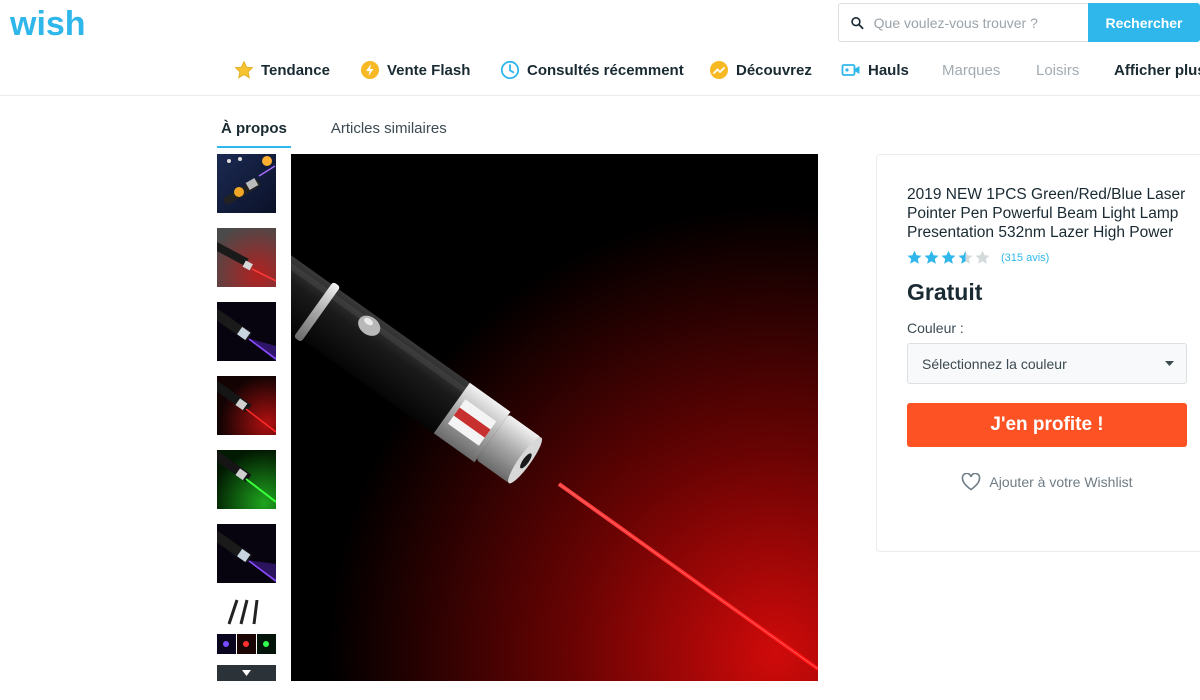  What do you see at coordinates (510, 70) in the screenshot?
I see `clock-icon` at bounding box center [510, 70].